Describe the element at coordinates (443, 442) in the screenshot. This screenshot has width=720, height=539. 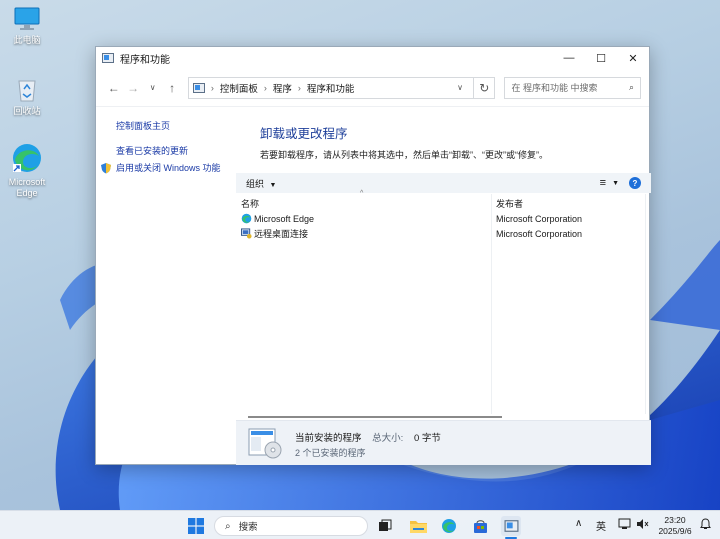
I see `details-pane: 当前安装的程序 总大小: 0 字节 2 个已安装的程序` at that location.